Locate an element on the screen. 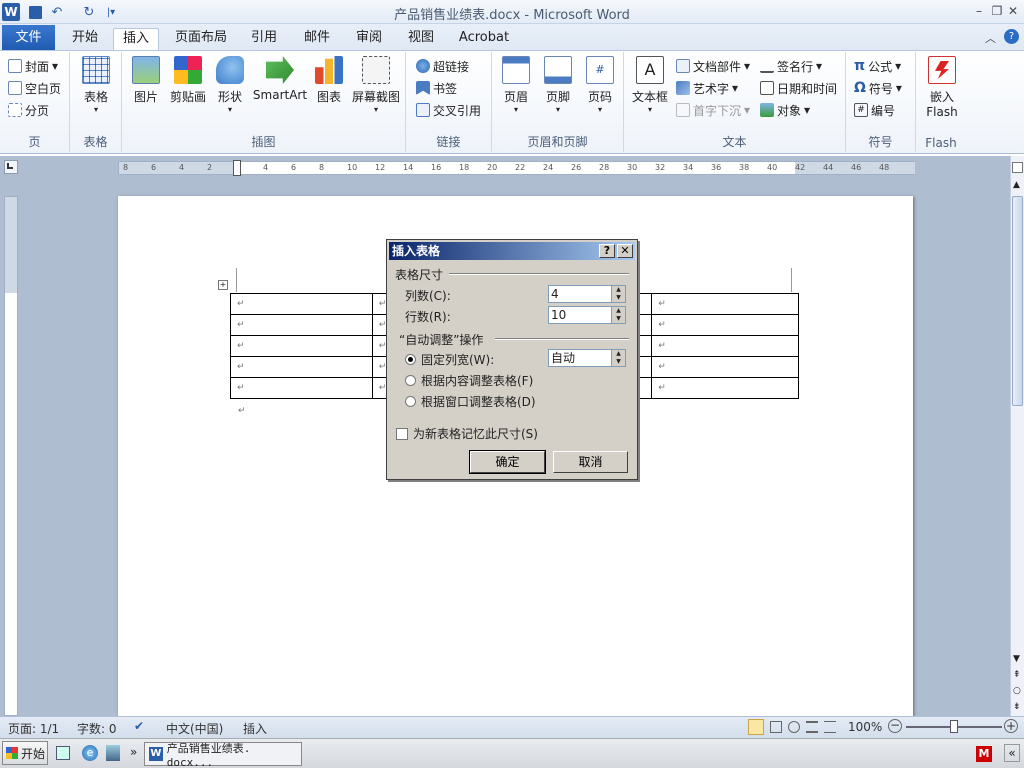 This screenshot has height=769, width=1024. clipart-button: 剪贴画 is located at coordinates (188, 80).